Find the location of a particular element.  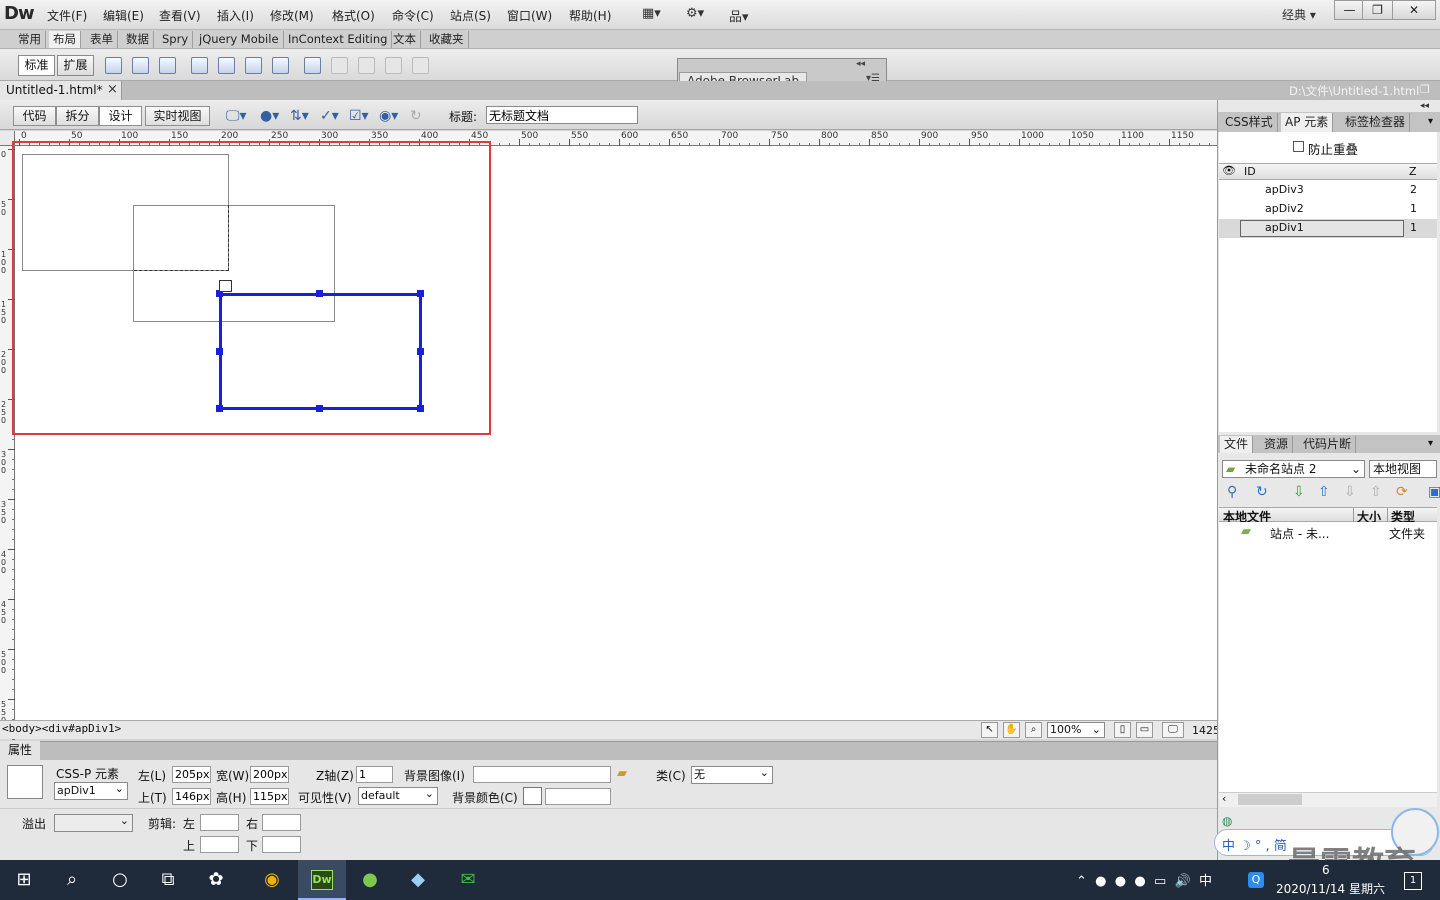

menu-commands: 命令(C) is located at coordinates (413, 15).